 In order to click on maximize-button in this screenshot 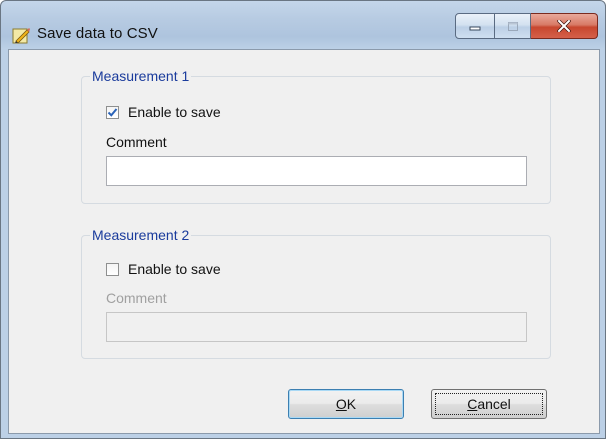, I will do `click(513, 26)`.